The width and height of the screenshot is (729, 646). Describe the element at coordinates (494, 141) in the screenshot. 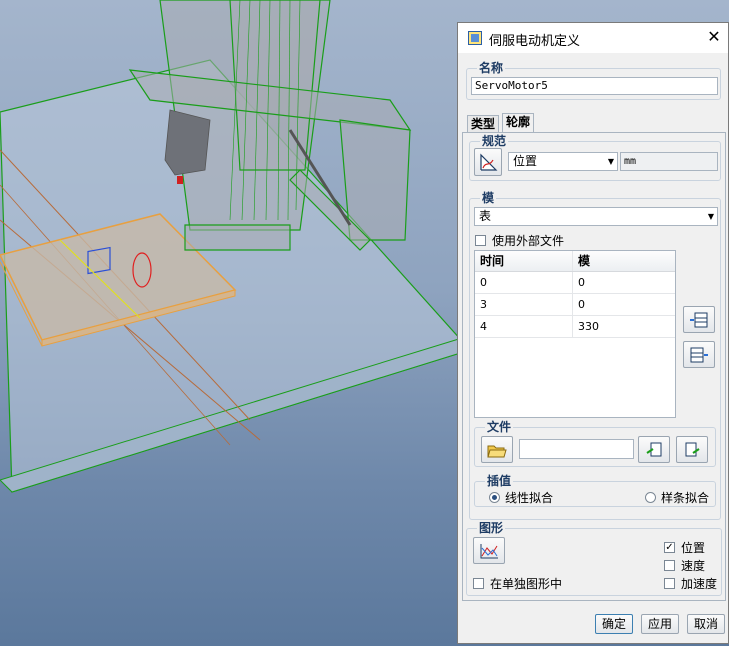

I see `spec-group-label: 规范` at that location.